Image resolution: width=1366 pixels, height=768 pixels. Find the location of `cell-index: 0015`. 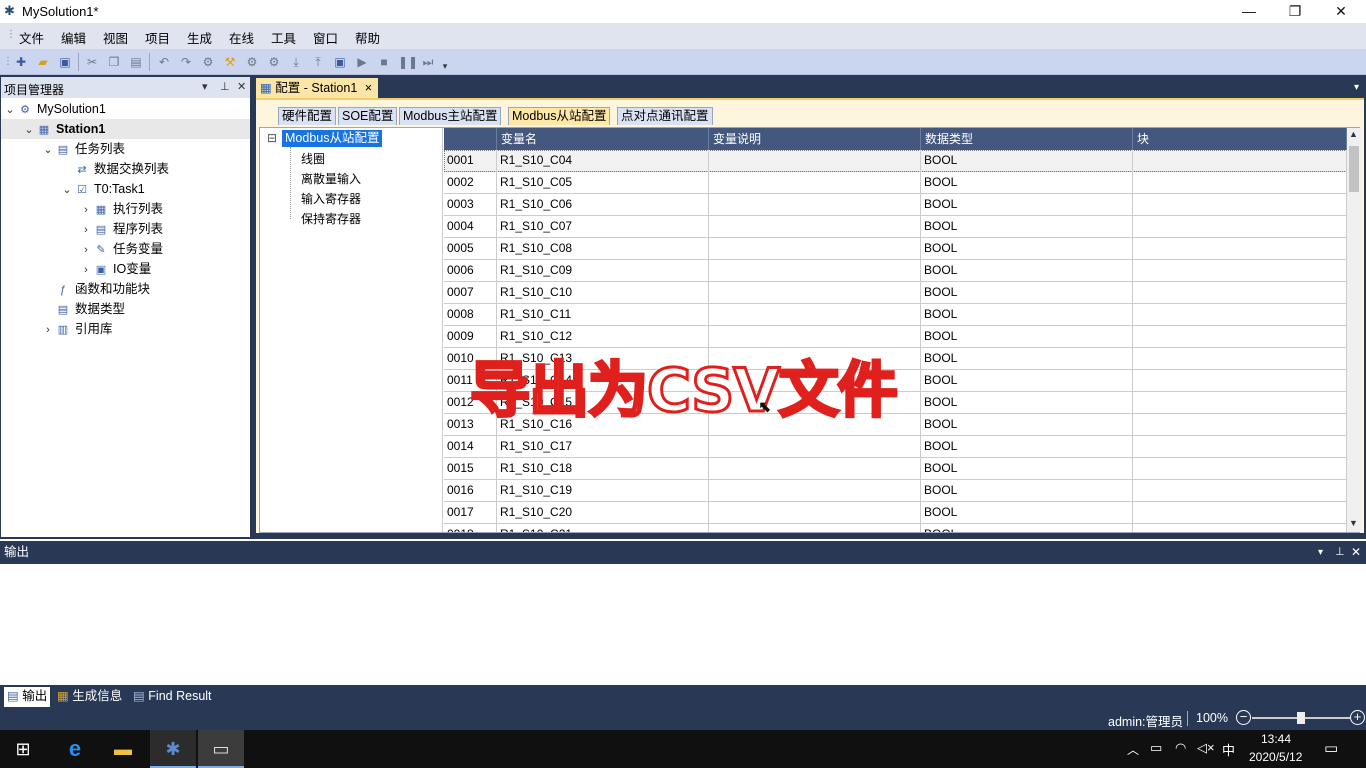

cell-index: 0015 is located at coordinates (470, 469).